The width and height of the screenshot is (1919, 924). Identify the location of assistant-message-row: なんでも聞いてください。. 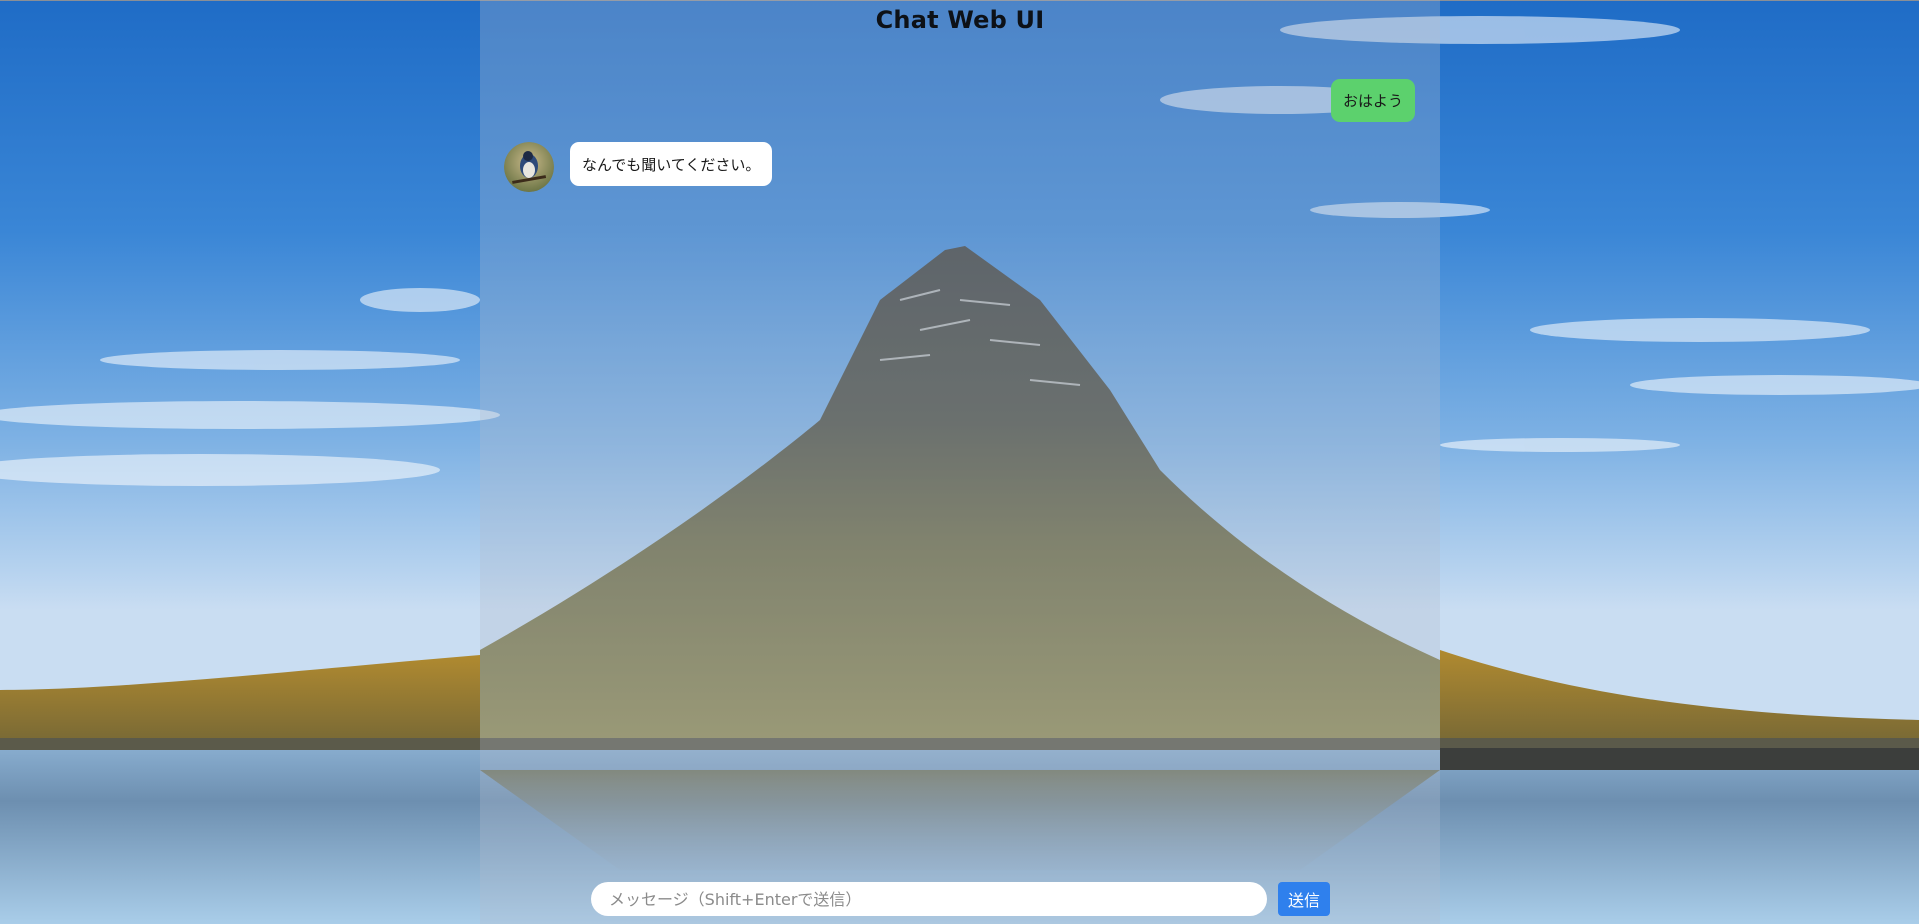
(638, 167).